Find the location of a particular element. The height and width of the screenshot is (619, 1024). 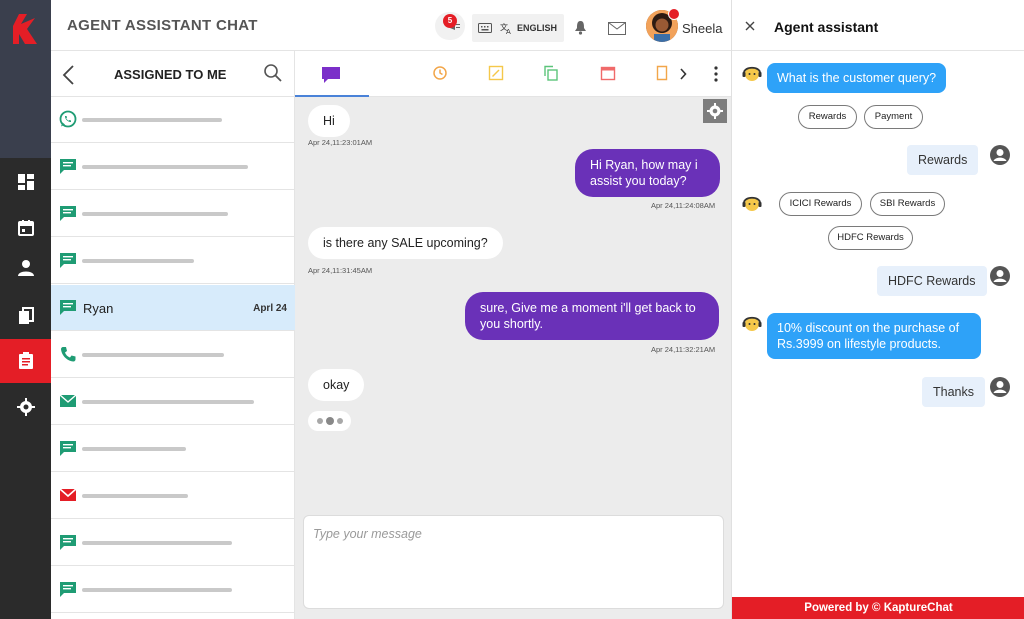

svg-text: A is located at coordinates (508, 31).